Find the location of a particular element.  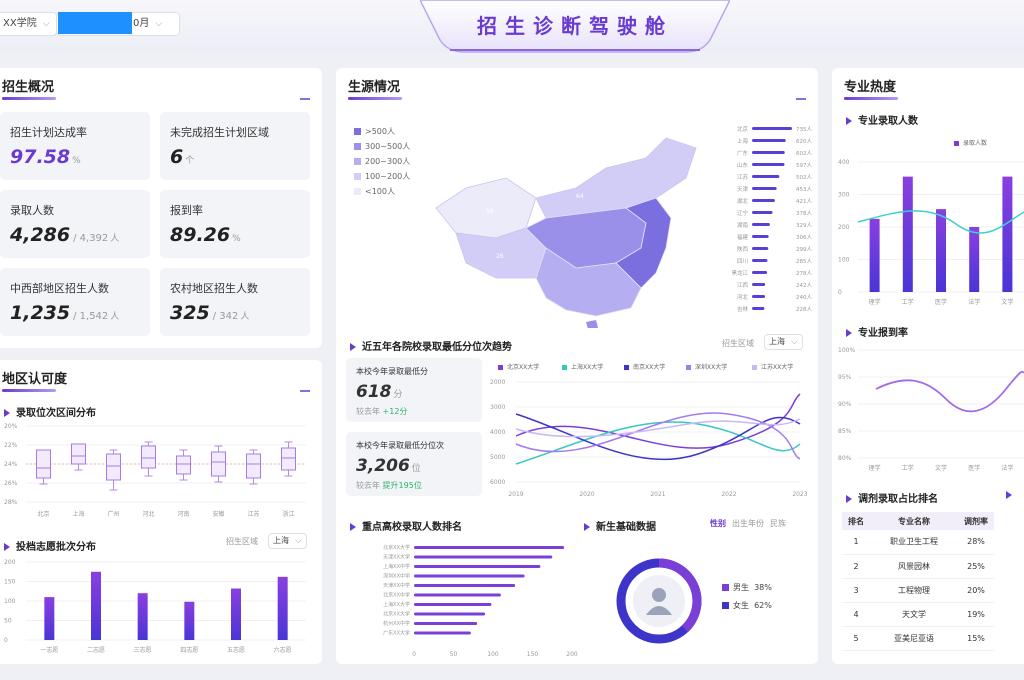

school-name: 天津XX大学 is located at coordinates (396, 557).